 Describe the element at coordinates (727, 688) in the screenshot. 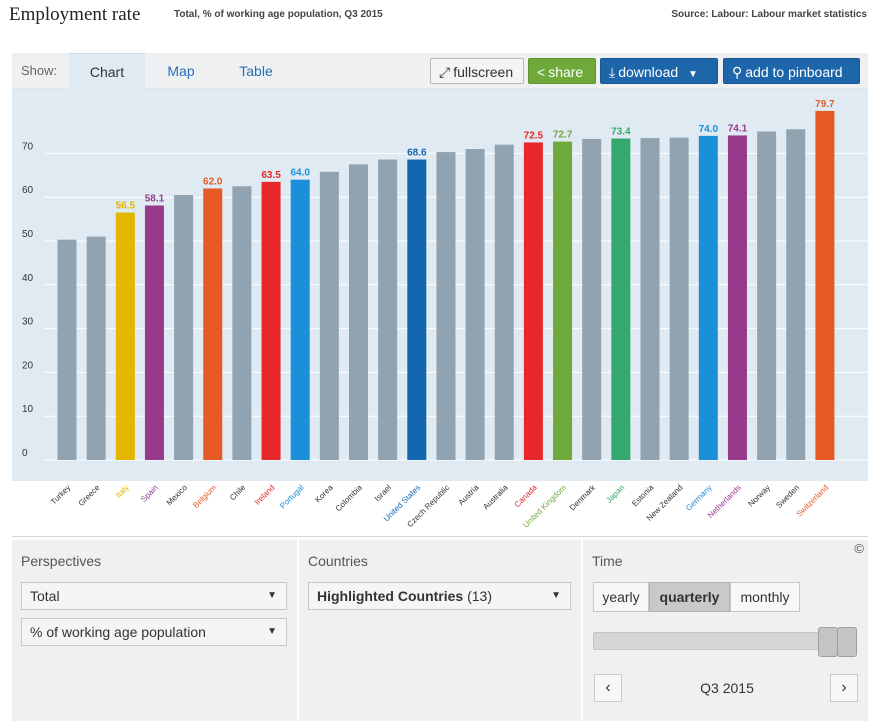

I see `current-period: Q3 2015` at that location.